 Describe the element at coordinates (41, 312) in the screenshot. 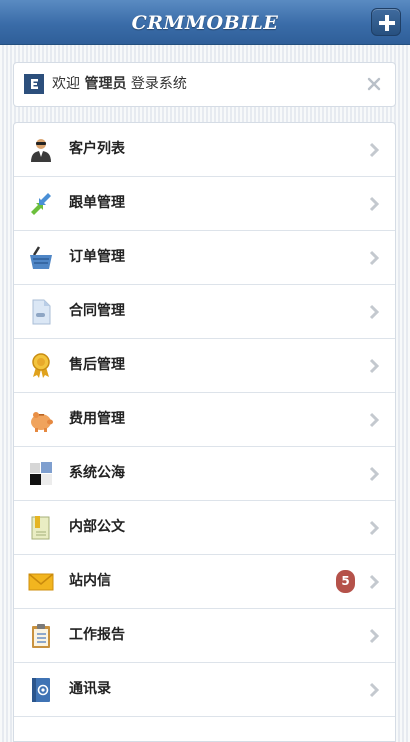

I see `document-icon` at that location.